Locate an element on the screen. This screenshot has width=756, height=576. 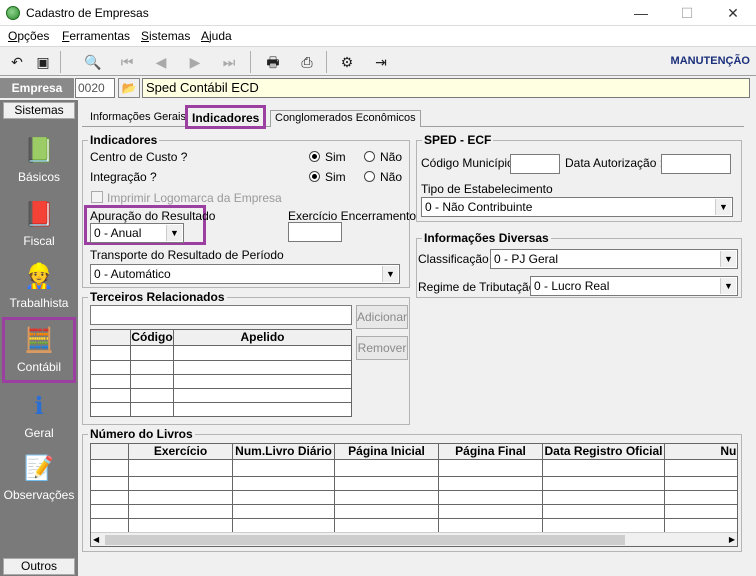
sidebar-header: Sistemas is located at coordinates (39, 110).